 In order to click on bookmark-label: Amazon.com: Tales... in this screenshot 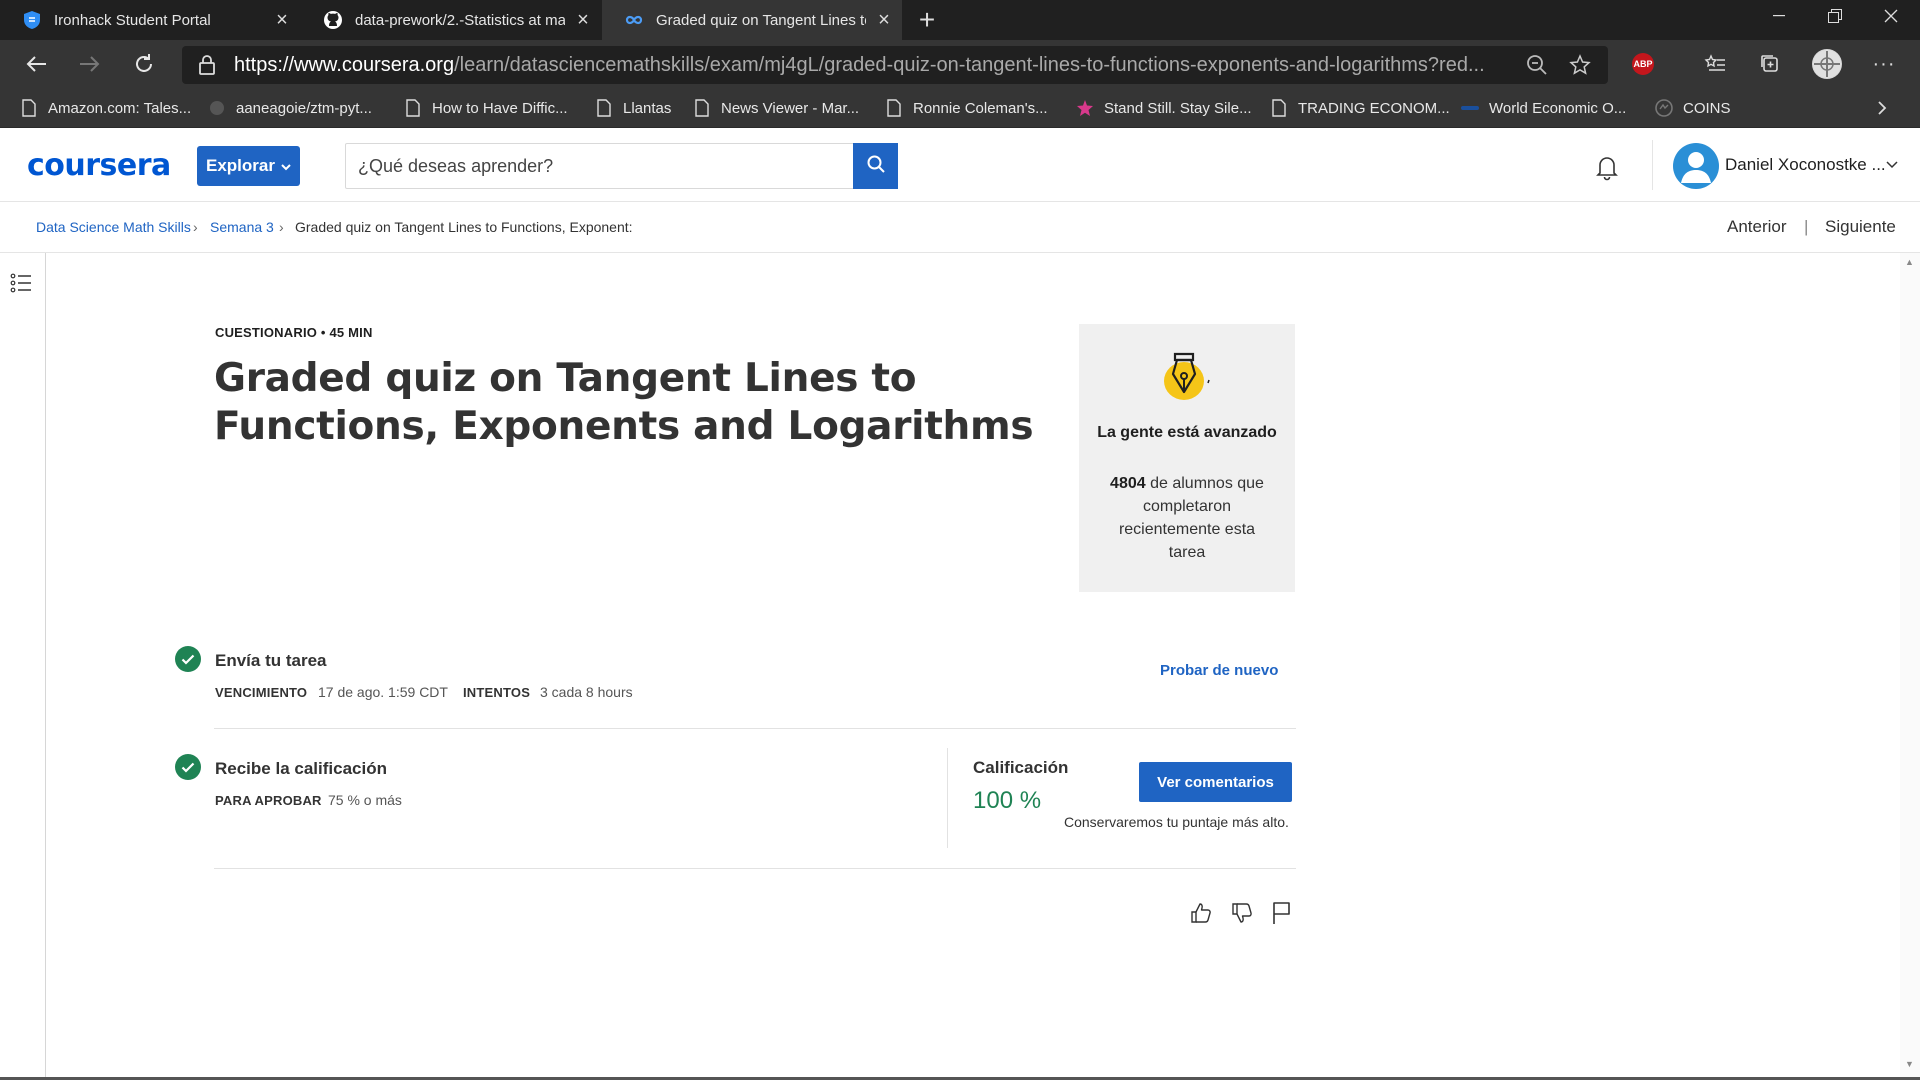, I will do `click(120, 108)`.